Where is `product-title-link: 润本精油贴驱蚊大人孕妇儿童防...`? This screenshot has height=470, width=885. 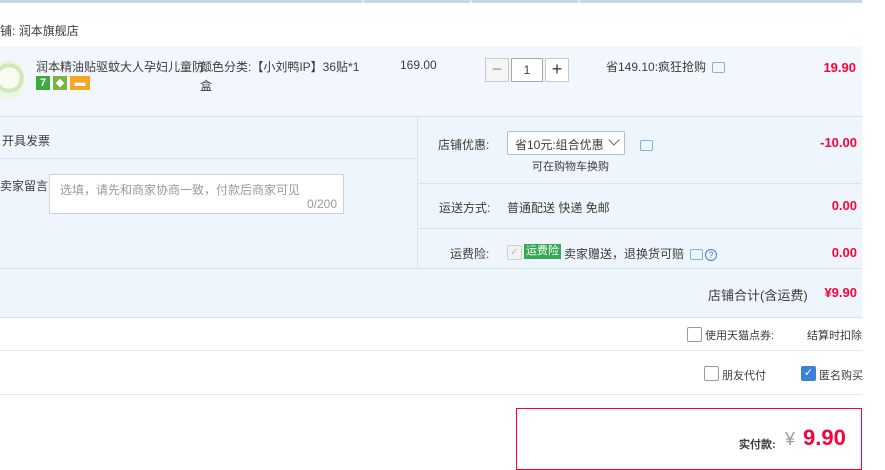 product-title-link: 润本精油贴驱蚊大人孕妇儿童防... is located at coordinates (125, 66).